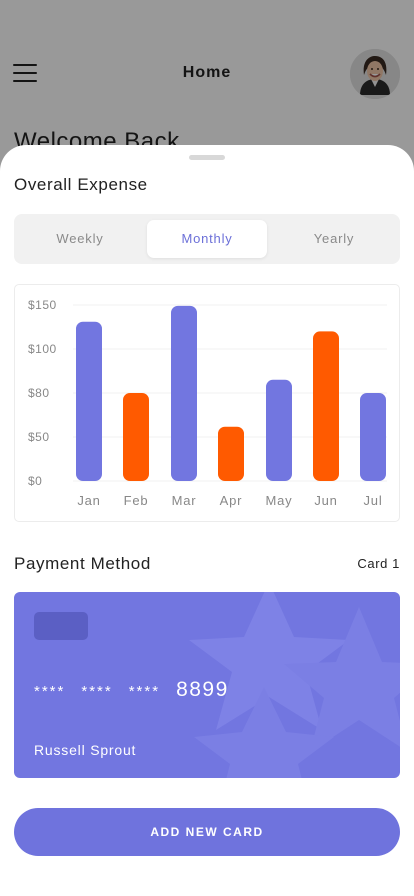  Describe the element at coordinates (42, 305) in the screenshot. I see `y-tick-label: $150` at that location.